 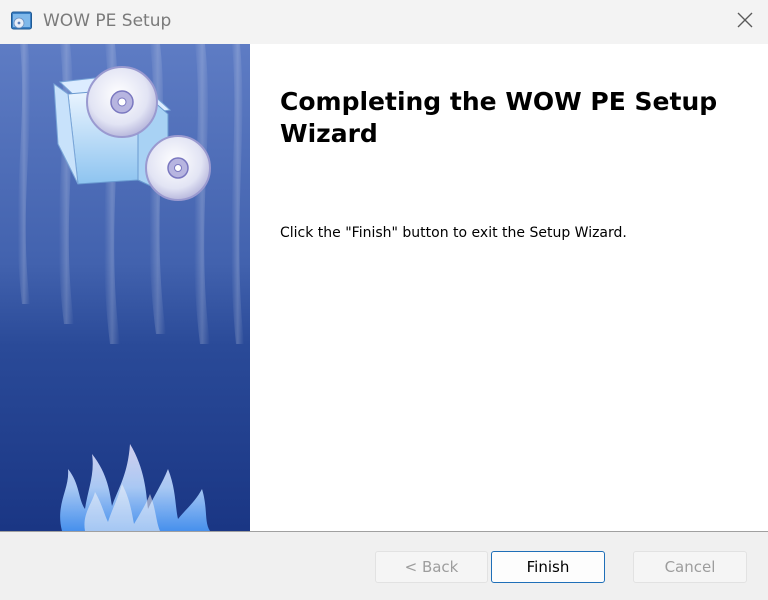 What do you see at coordinates (22, 21) in the screenshot?
I see `setup-disc-icon` at bounding box center [22, 21].